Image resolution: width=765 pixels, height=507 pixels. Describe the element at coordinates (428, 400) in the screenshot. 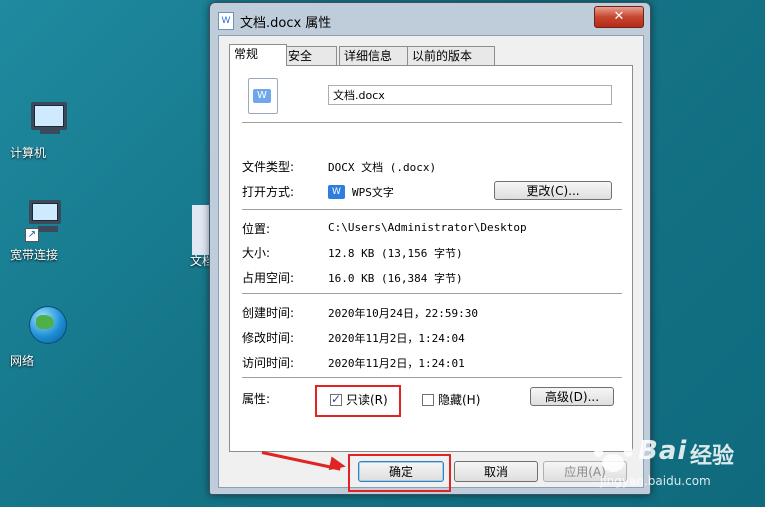

I see `hidden-checkbox` at that location.